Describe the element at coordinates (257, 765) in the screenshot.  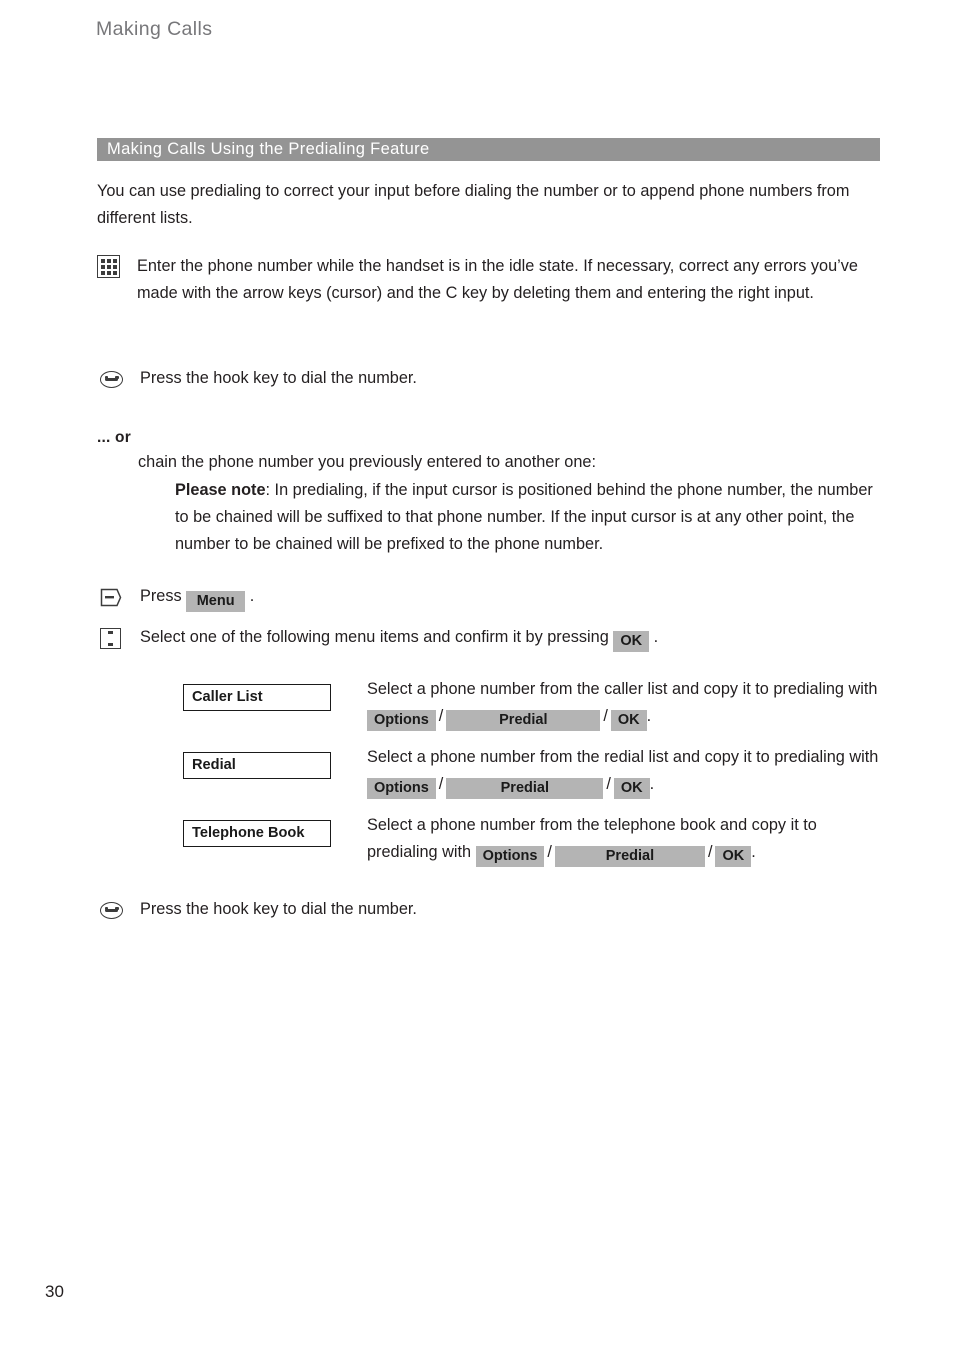
I see `menu-item-box-redial: Redial` at that location.